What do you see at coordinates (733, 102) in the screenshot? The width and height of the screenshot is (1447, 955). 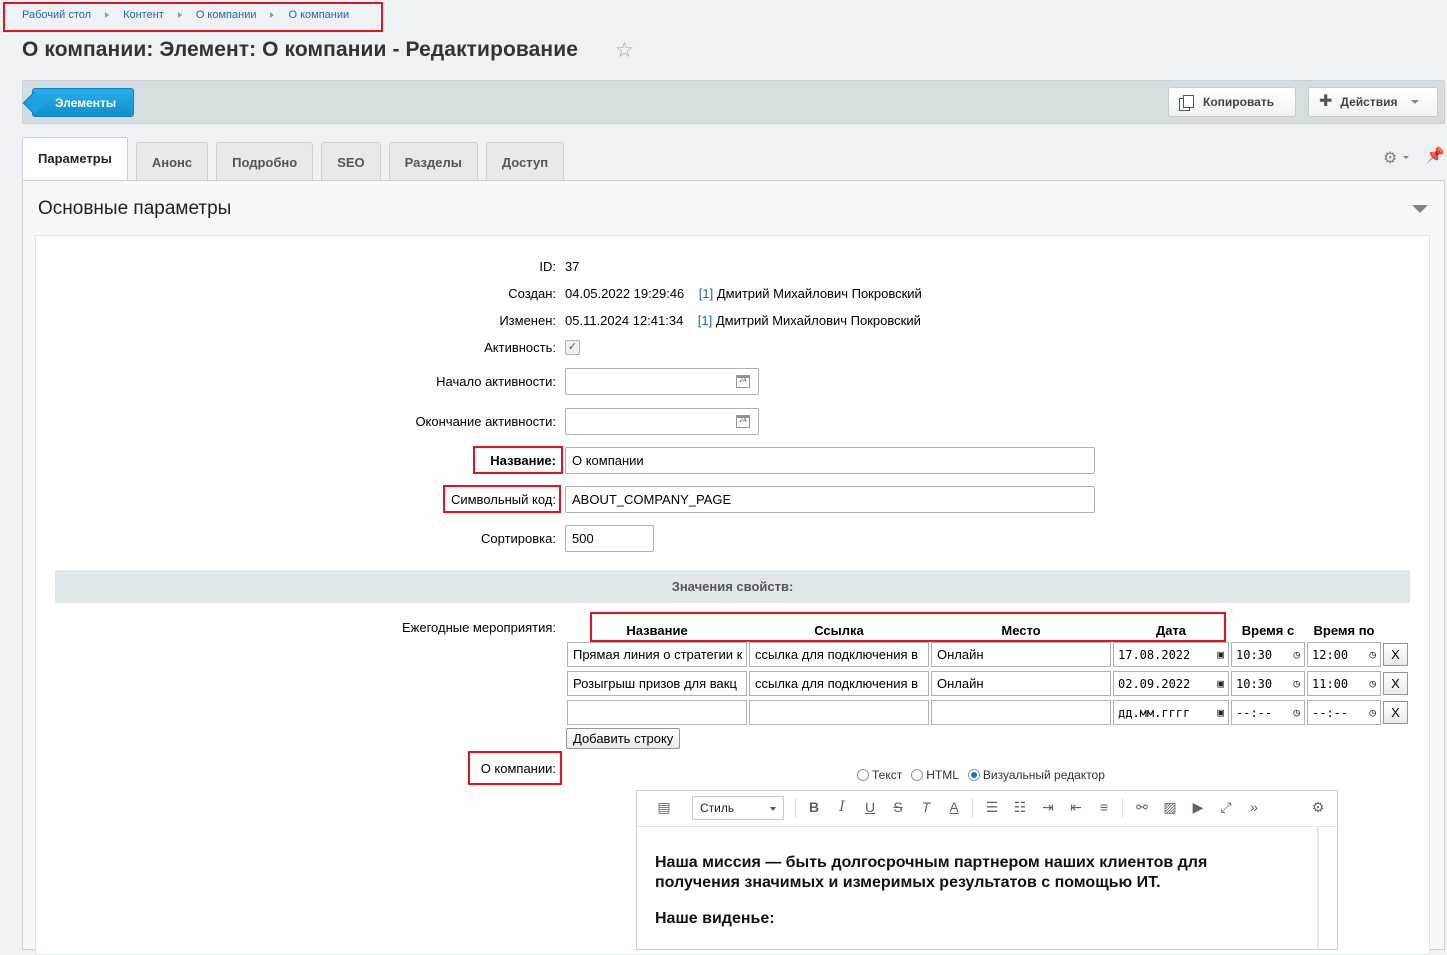 I see `toolbar: Элементы Копировать ✚ Действия` at bounding box center [733, 102].